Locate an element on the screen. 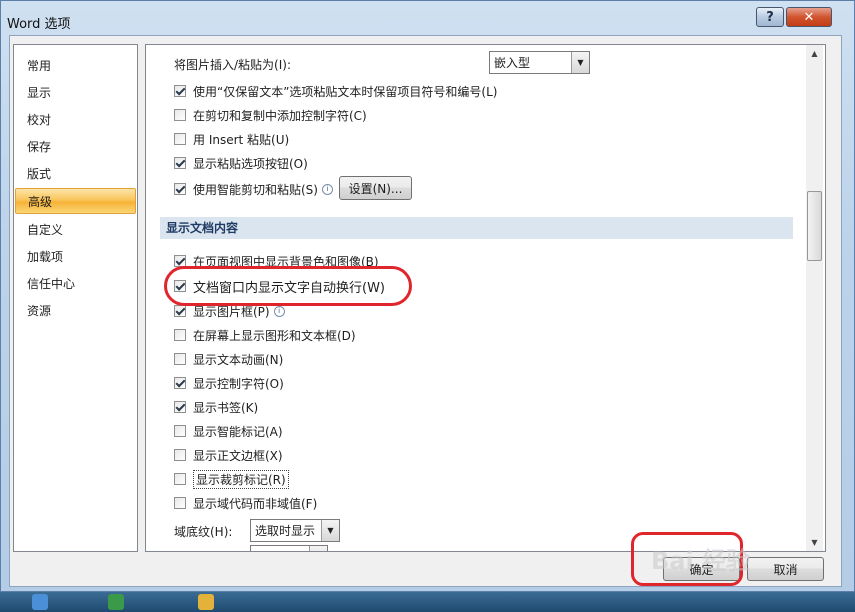 Image resolution: width=855 pixels, height=612 pixels. insert-picture-value: 嵌入型 is located at coordinates (512, 63).